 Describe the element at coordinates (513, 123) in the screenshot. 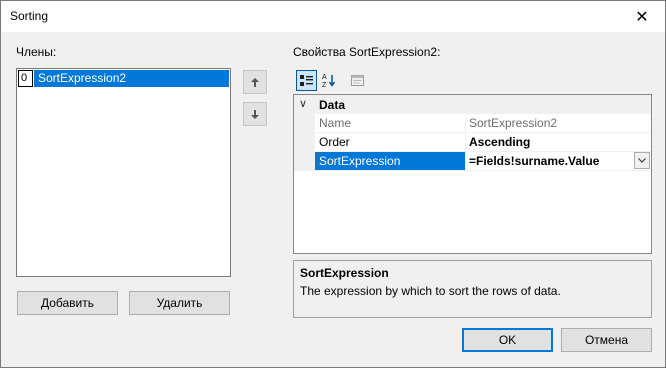

I see `property-value: SortExpression2` at that location.